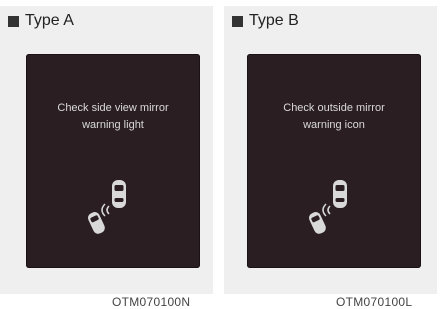 Image resolution: width=440 pixels, height=309 pixels. I want to click on type-b-heading: Type B, so click(265, 21).